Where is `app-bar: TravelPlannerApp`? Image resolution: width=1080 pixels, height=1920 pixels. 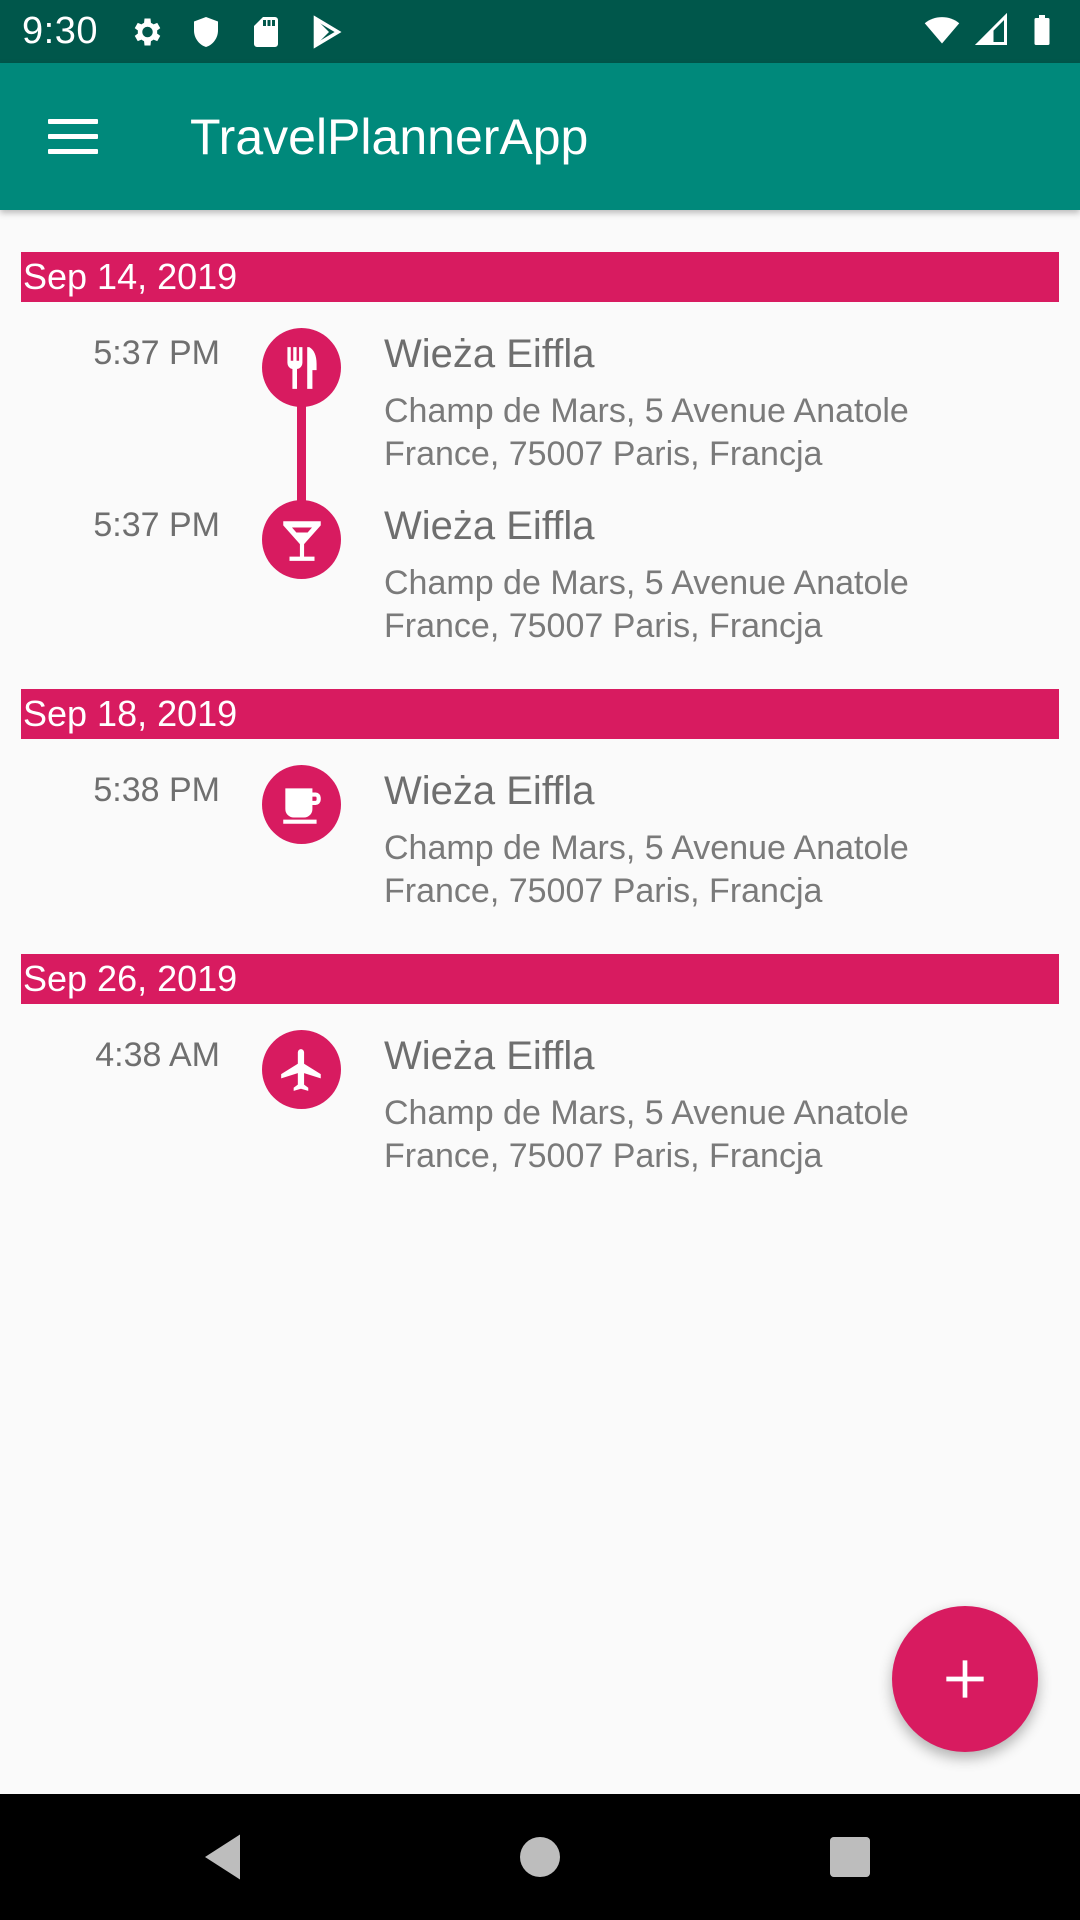 app-bar: TravelPlannerApp is located at coordinates (540, 136).